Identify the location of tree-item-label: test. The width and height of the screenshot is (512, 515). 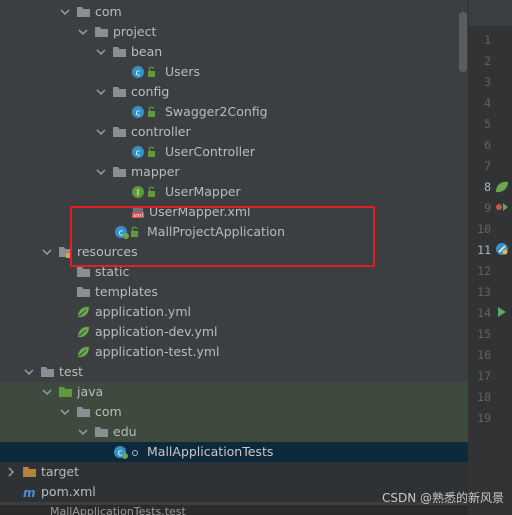
(71, 371).